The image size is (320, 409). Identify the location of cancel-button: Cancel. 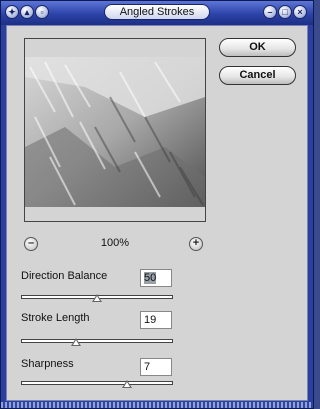
(257, 75).